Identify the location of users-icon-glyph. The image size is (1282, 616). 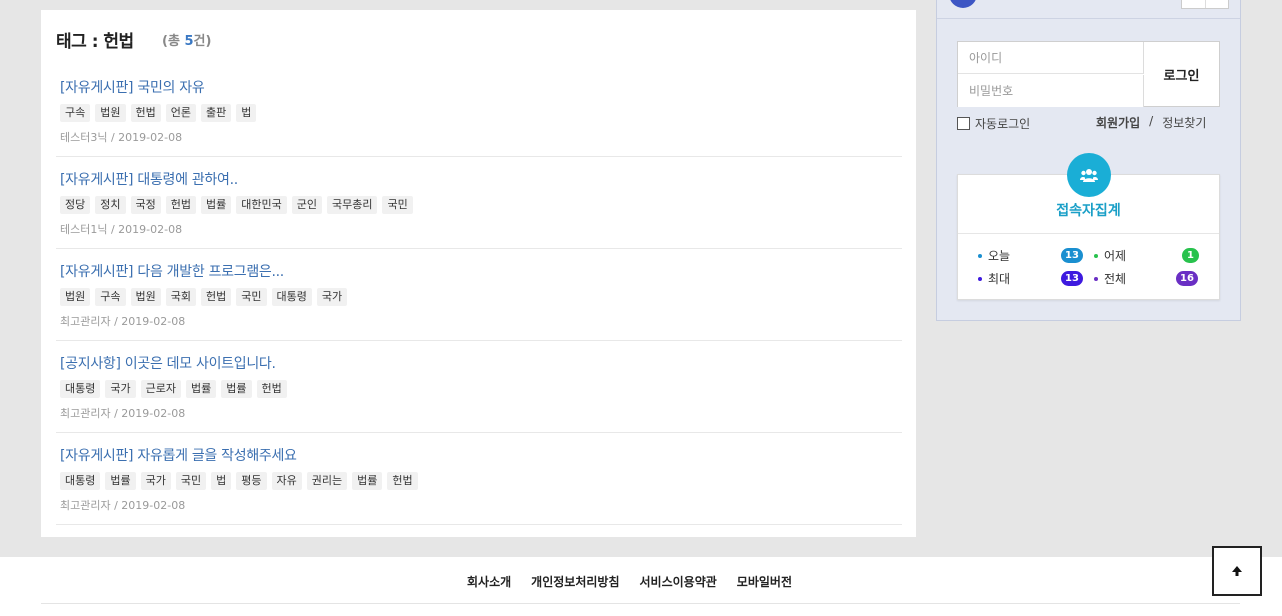
(1089, 175).